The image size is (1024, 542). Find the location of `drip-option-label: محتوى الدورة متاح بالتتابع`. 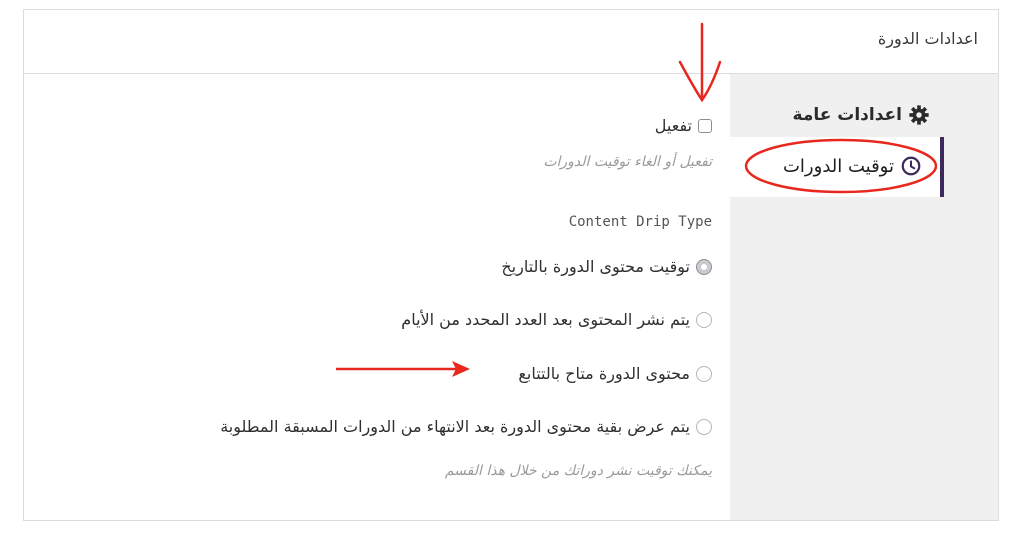

drip-option-label: محتوى الدورة متاح بالتتابع is located at coordinates (604, 373).